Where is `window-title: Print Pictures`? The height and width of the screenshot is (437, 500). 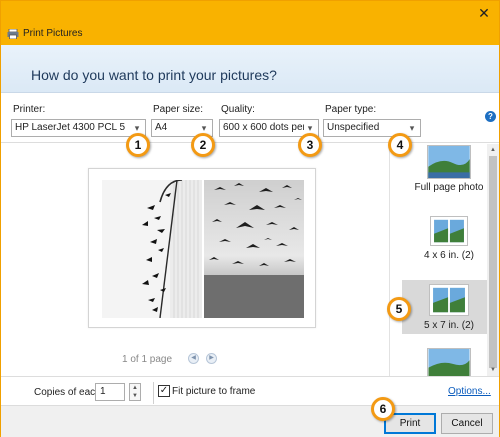
window-title: Print Pictures is located at coordinates (53, 33).